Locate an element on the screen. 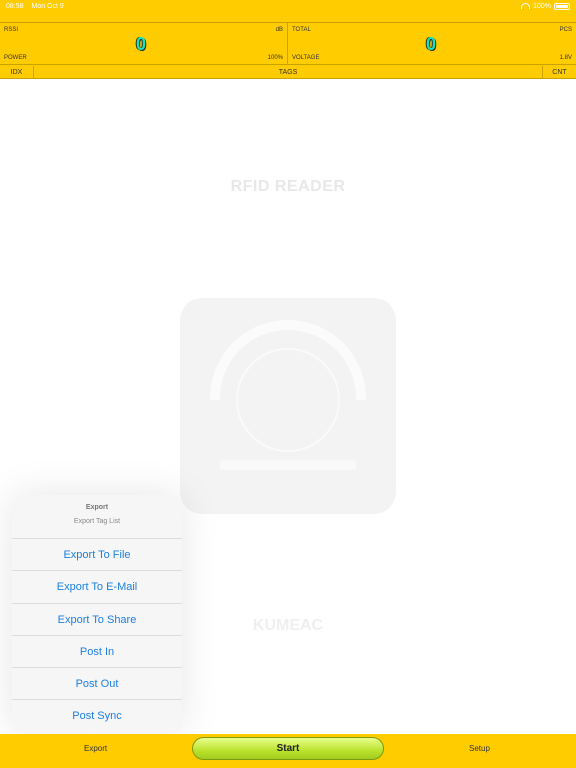  column-tags: TAGS is located at coordinates (288, 72).